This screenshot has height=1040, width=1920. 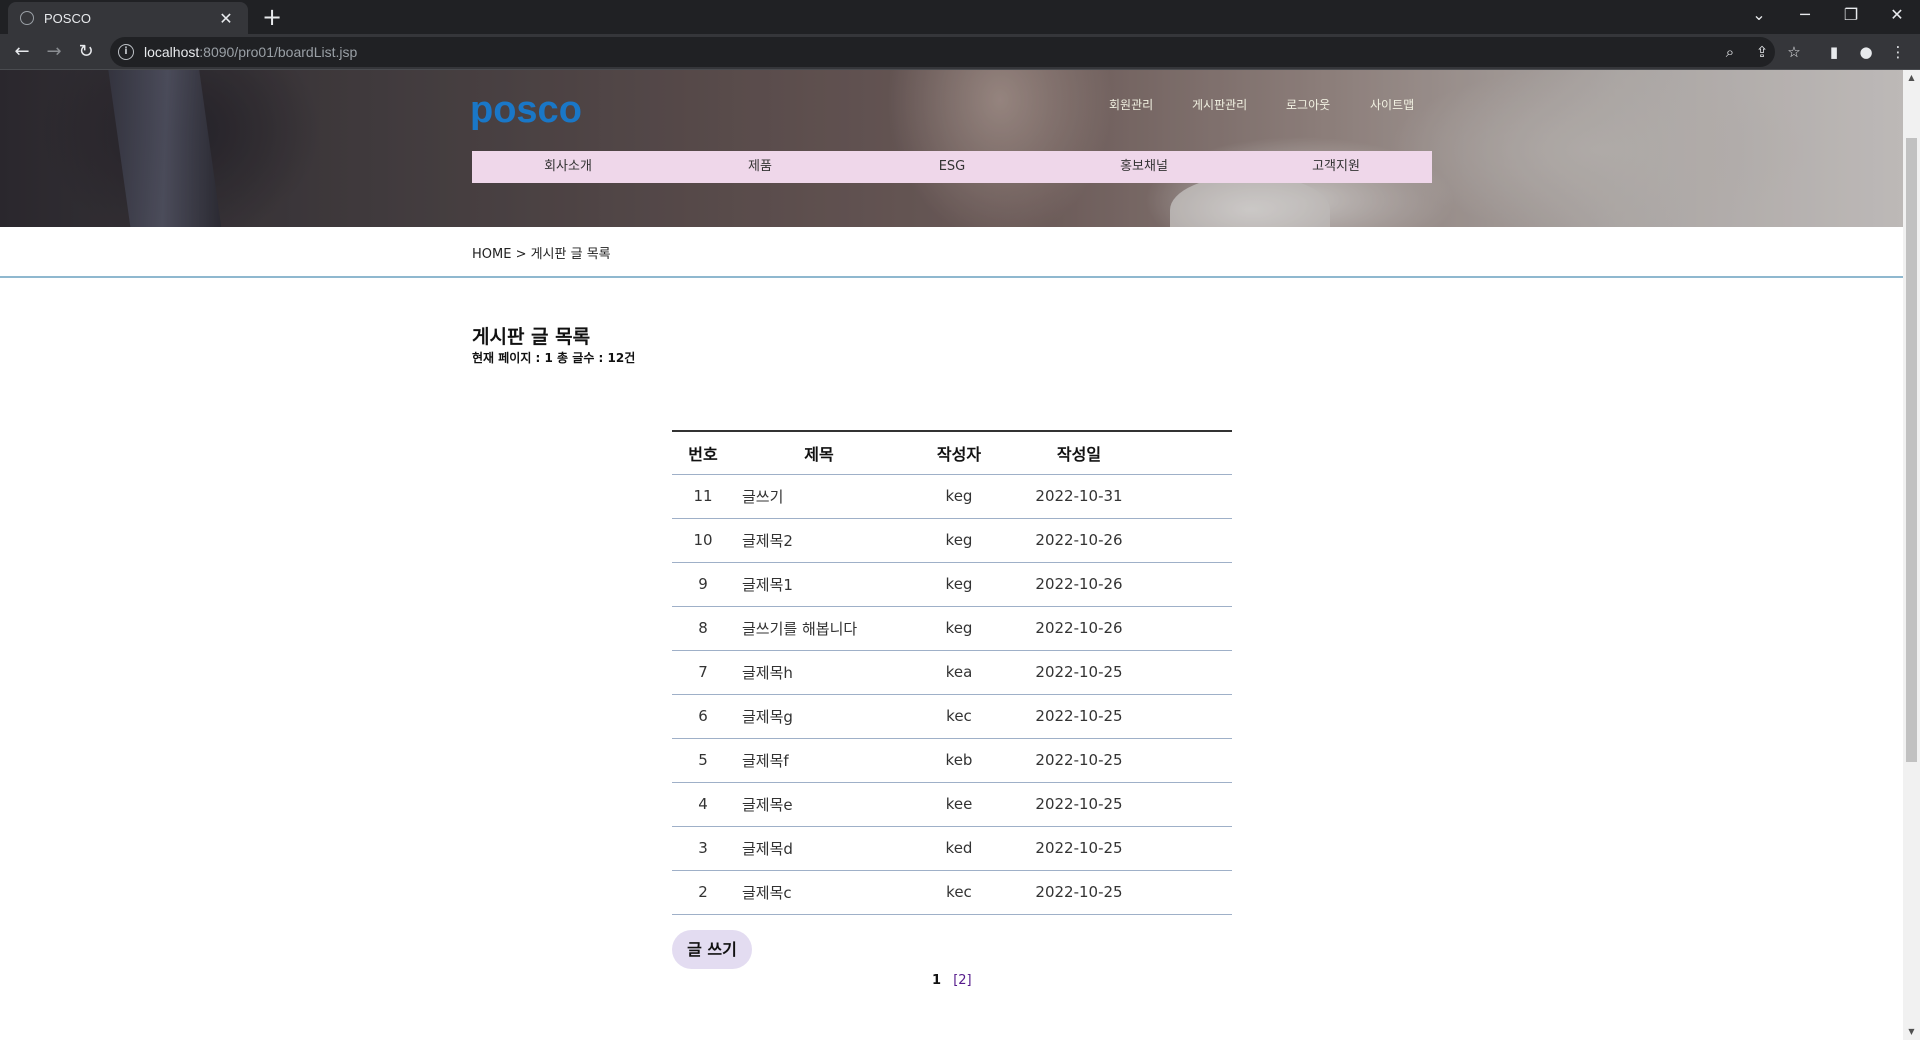 What do you see at coordinates (1392, 104) in the screenshot?
I see `top-menu-sitemap: 사이트맵` at bounding box center [1392, 104].